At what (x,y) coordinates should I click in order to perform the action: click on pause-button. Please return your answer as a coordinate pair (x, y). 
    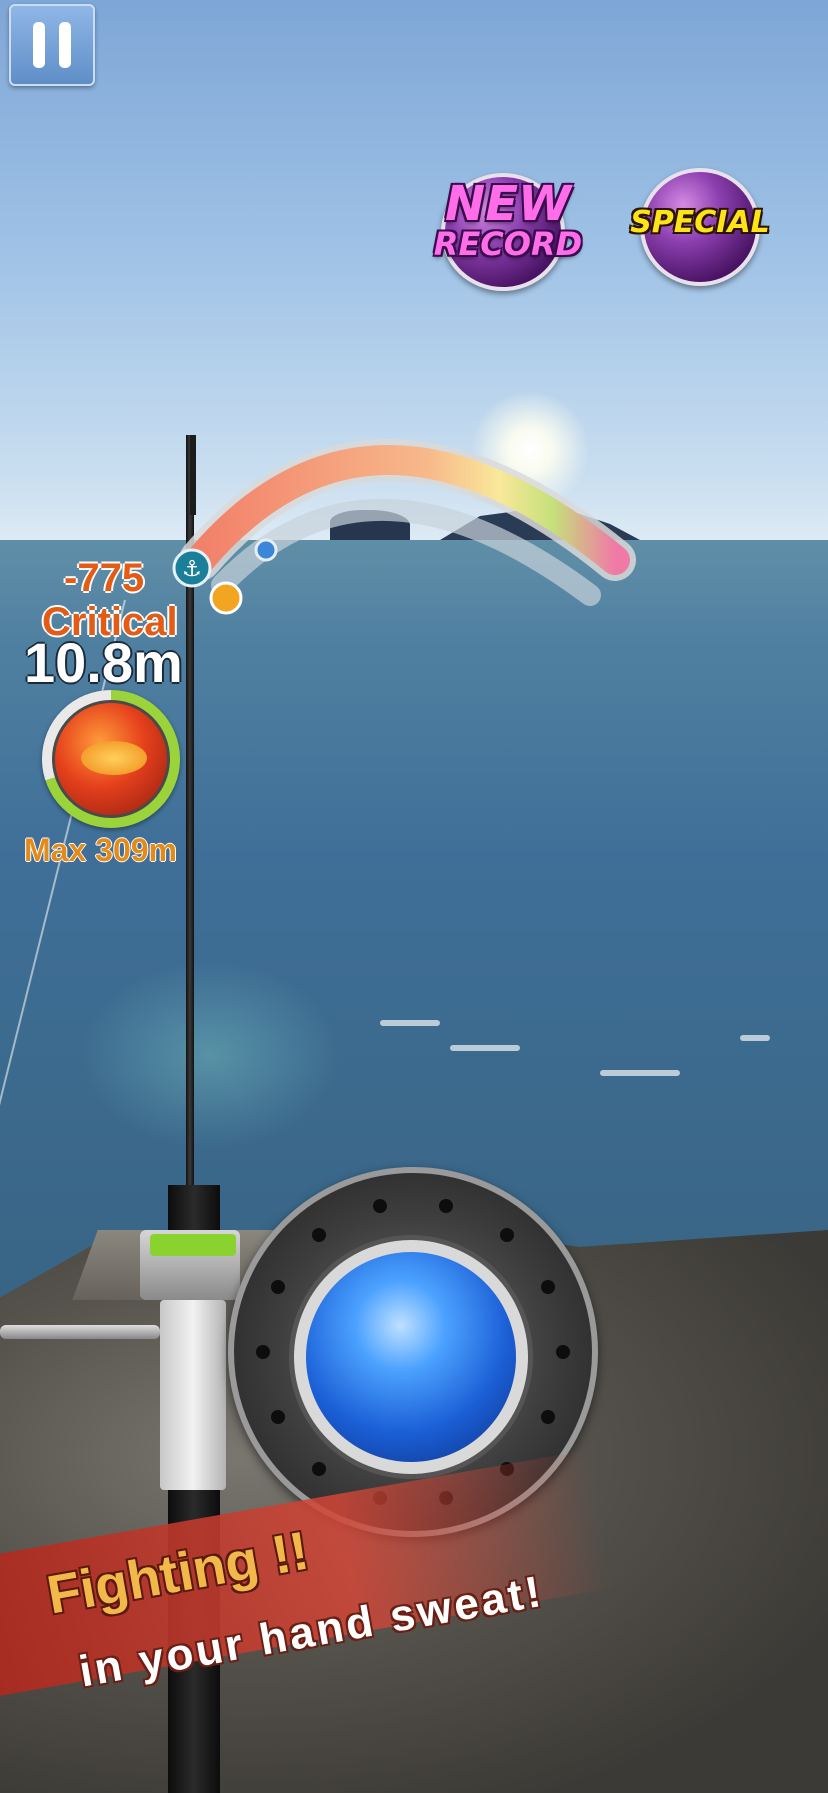
    Looking at the image, I should click on (52, 45).